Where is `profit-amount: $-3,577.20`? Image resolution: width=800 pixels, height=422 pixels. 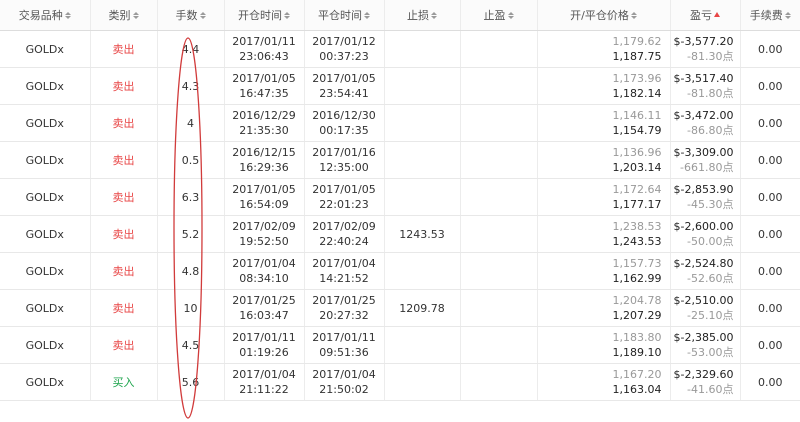 profit-amount: $-3,577.20 is located at coordinates (703, 41).